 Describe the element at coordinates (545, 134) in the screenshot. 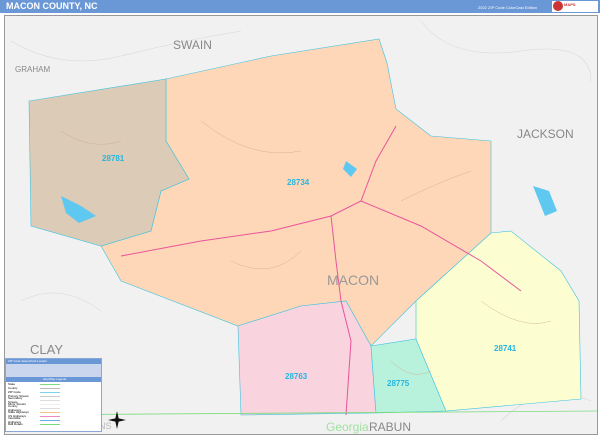

I see `neighbor-label-jackson: JACKSON` at that location.